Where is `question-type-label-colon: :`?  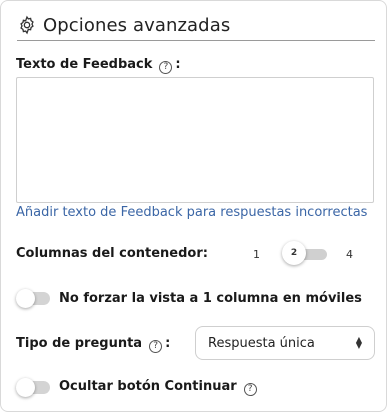
question-type-label-colon: : is located at coordinates (168, 343).